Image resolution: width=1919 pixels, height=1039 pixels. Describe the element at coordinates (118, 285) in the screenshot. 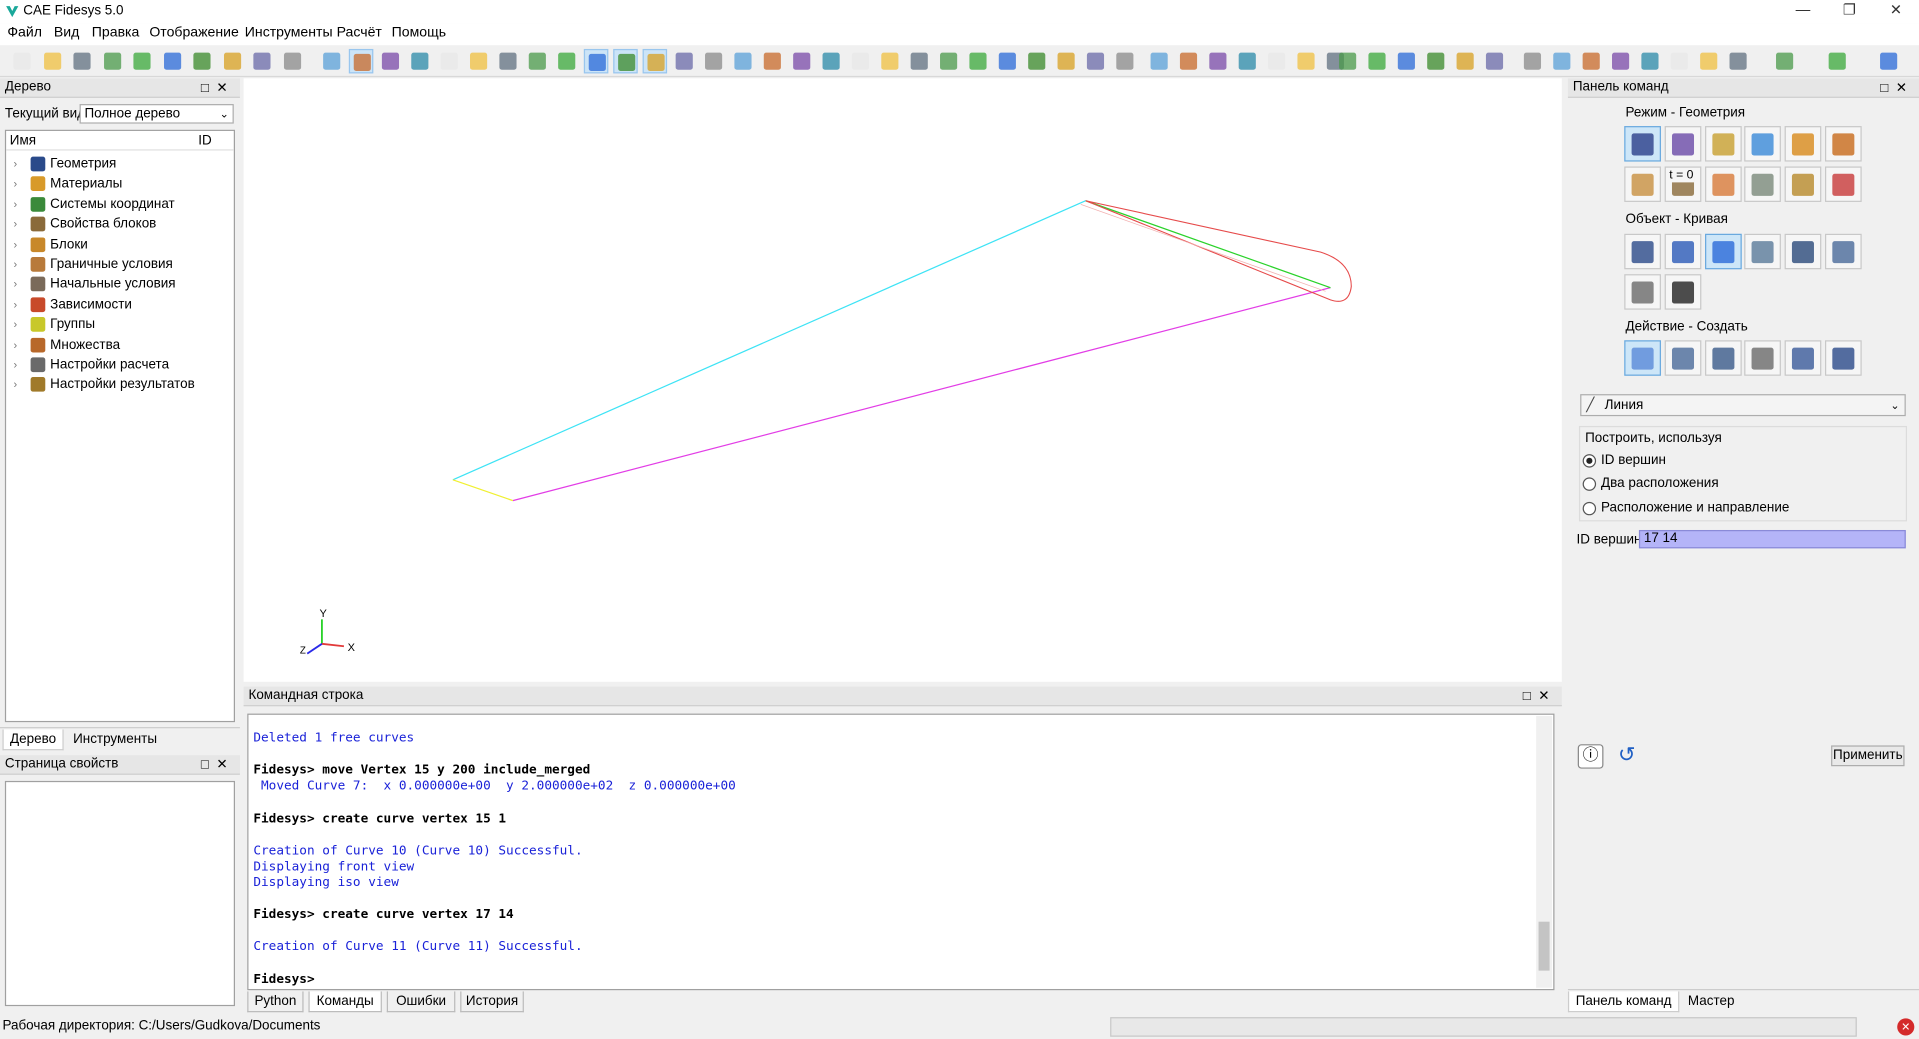

I see `tree-item: › Начальные условия` at that location.